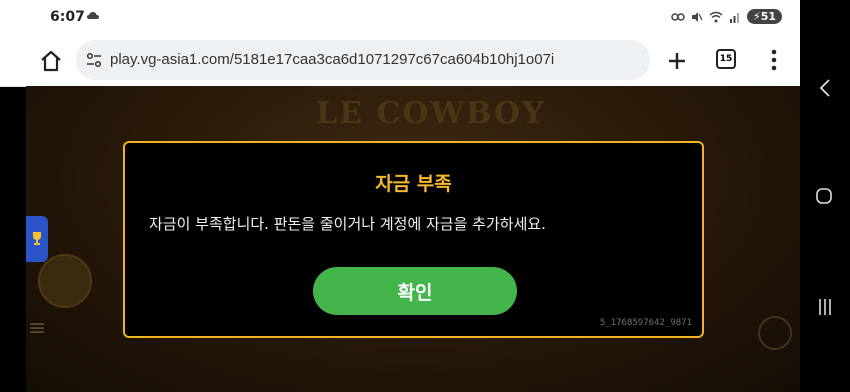  Describe the element at coordinates (697, 16) in the screenshot. I see `mute-icon` at that location.